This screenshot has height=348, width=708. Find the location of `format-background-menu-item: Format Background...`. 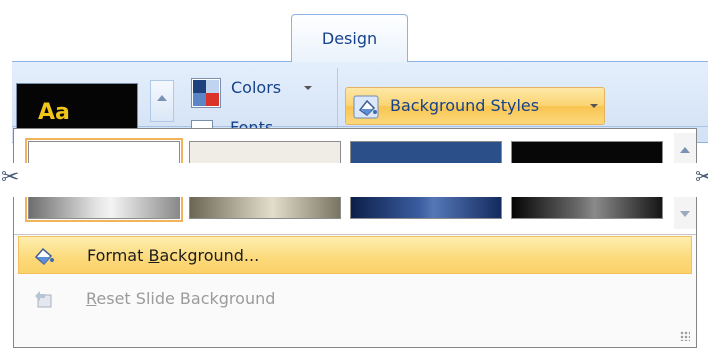

format-background-menu-item: Format Background... is located at coordinates (355, 255).